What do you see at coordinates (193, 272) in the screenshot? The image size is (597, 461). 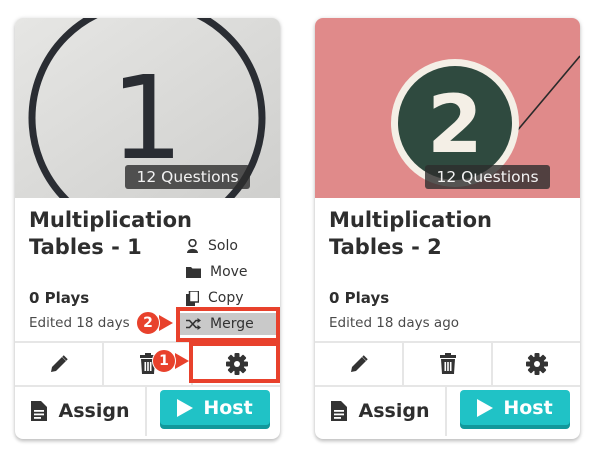 I see `folder-icon` at bounding box center [193, 272].